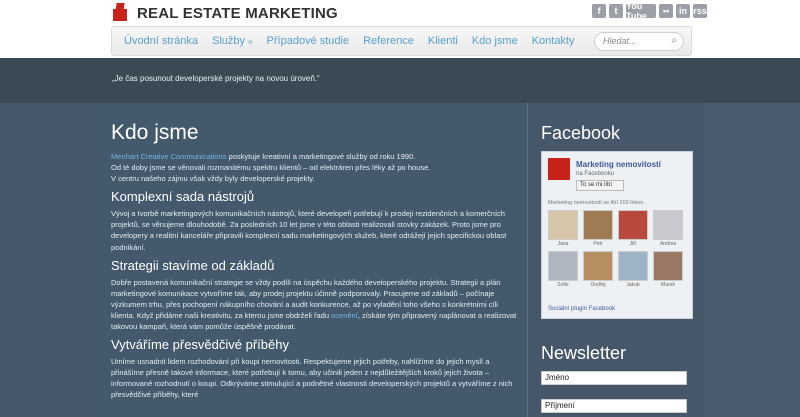 The height and width of the screenshot is (417, 800). I want to click on fb-fan: Petr, so click(598, 228).